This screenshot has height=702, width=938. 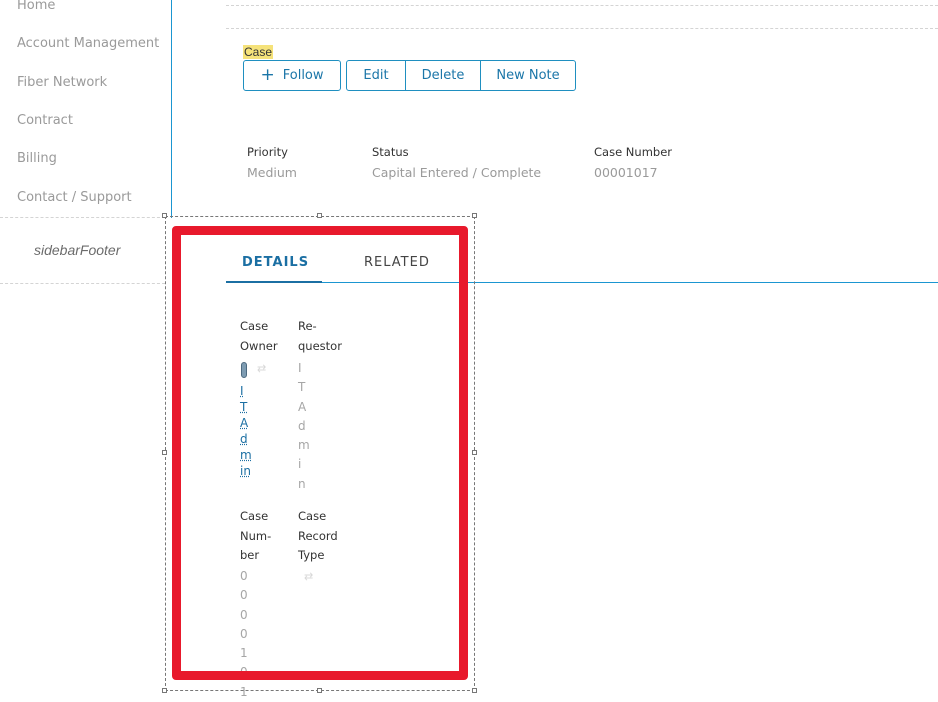 What do you see at coordinates (62, 82) in the screenshot?
I see `sidebar-item-fiber-network: Fiber Network` at bounding box center [62, 82].